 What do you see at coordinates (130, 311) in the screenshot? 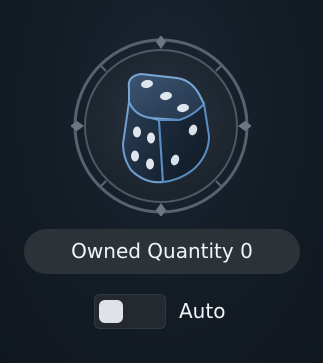
I see `auto-toggle` at bounding box center [130, 311].